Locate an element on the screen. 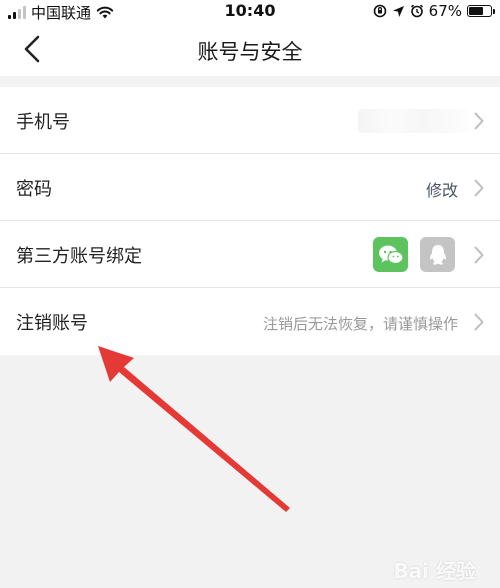 The image size is (500, 588). cancel-account-label: 注销账号 is located at coordinates (52, 323).